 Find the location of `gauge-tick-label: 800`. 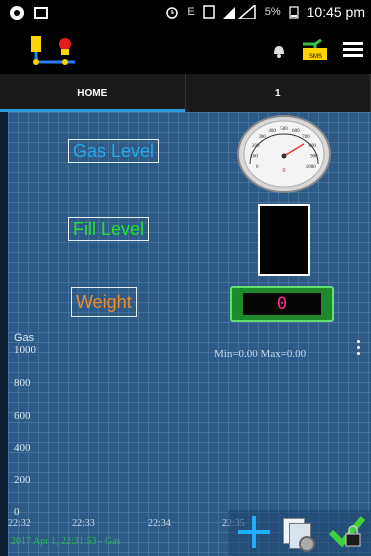

gauge-tick-label: 800 is located at coordinates (312, 146).